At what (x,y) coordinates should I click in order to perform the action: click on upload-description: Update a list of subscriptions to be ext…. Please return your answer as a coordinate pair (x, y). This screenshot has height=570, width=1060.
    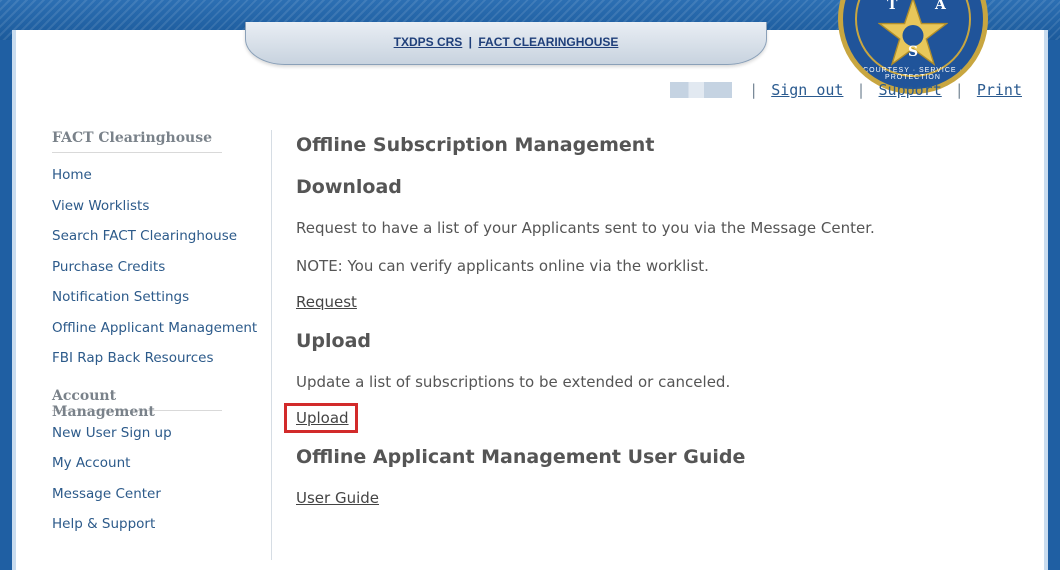
    Looking at the image, I should click on (513, 382).